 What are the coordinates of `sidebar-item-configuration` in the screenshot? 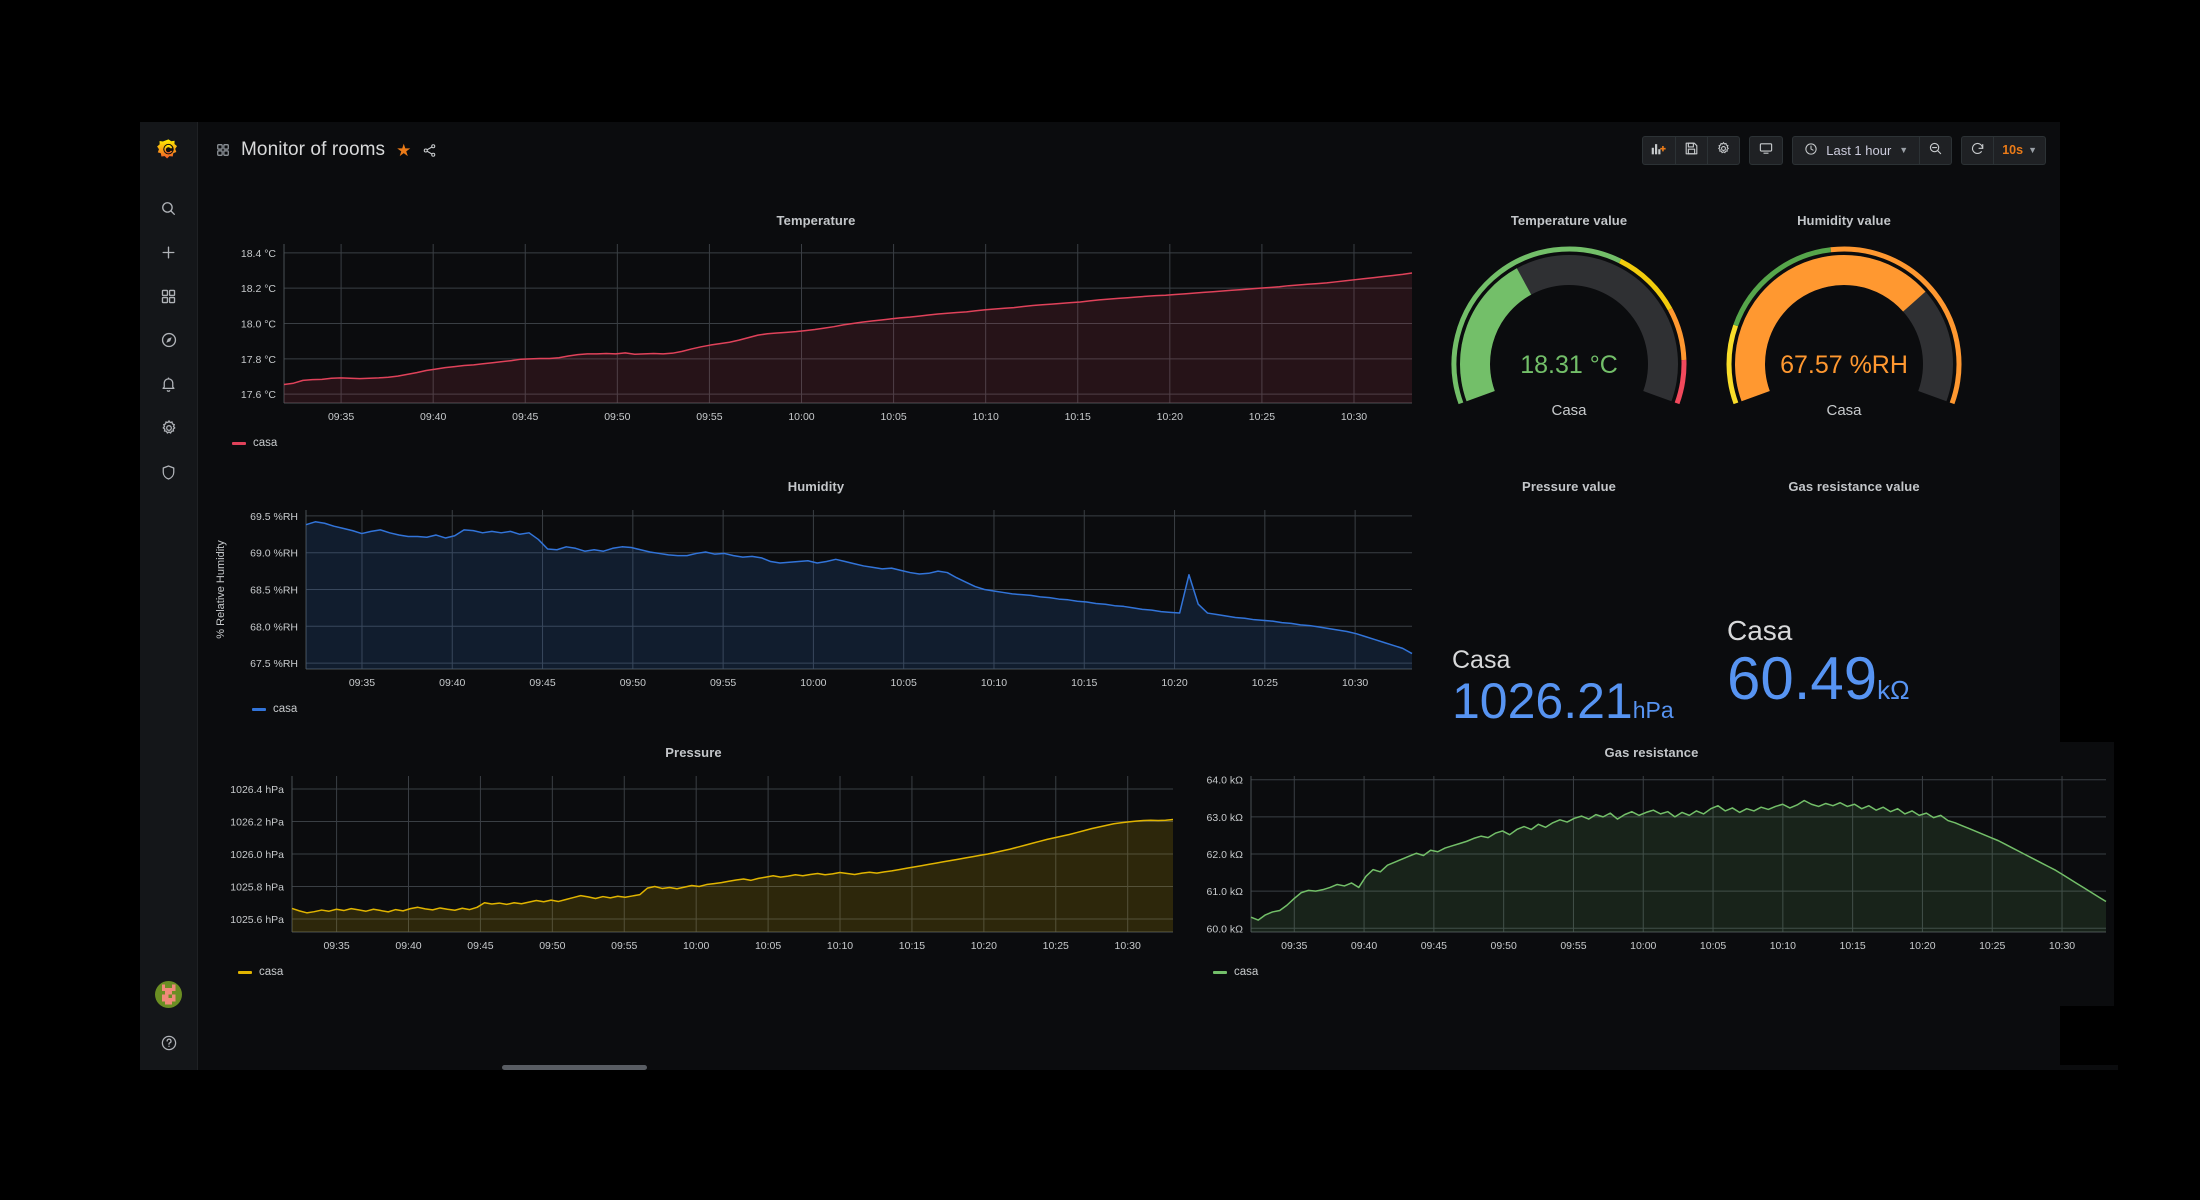 It's located at (169, 428).